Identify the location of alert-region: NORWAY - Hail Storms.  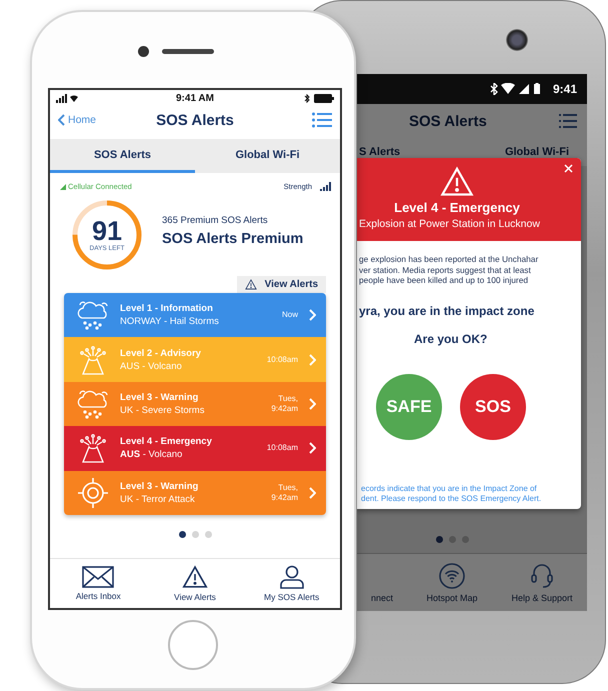
(170, 322).